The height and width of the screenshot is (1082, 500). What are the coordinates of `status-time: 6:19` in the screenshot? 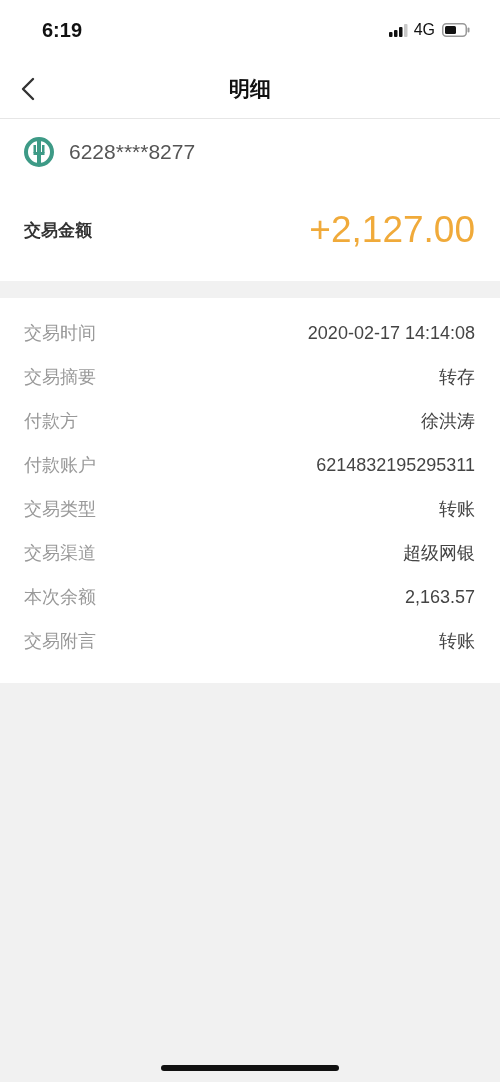 It's located at (62, 30).